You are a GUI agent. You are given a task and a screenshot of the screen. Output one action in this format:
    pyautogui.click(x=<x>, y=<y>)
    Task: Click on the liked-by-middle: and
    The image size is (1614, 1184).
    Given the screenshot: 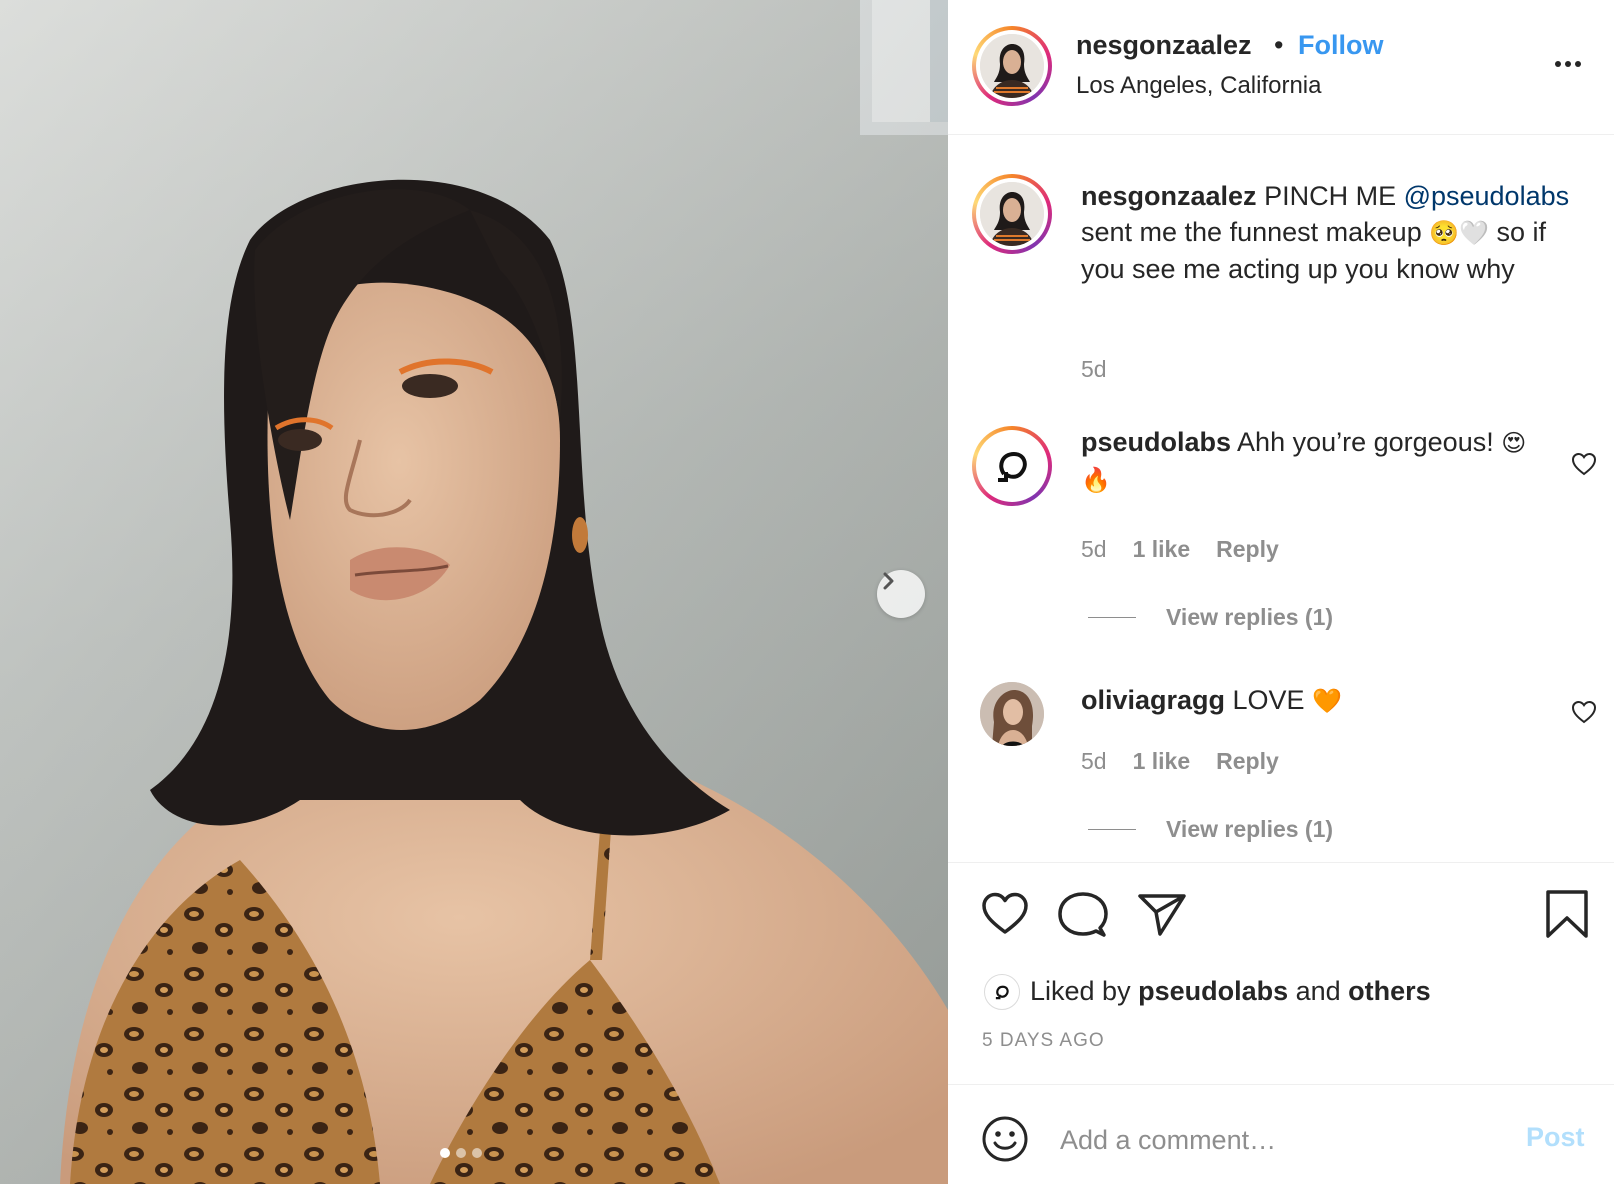 What is the action you would take?
    pyautogui.click(x=1318, y=991)
    